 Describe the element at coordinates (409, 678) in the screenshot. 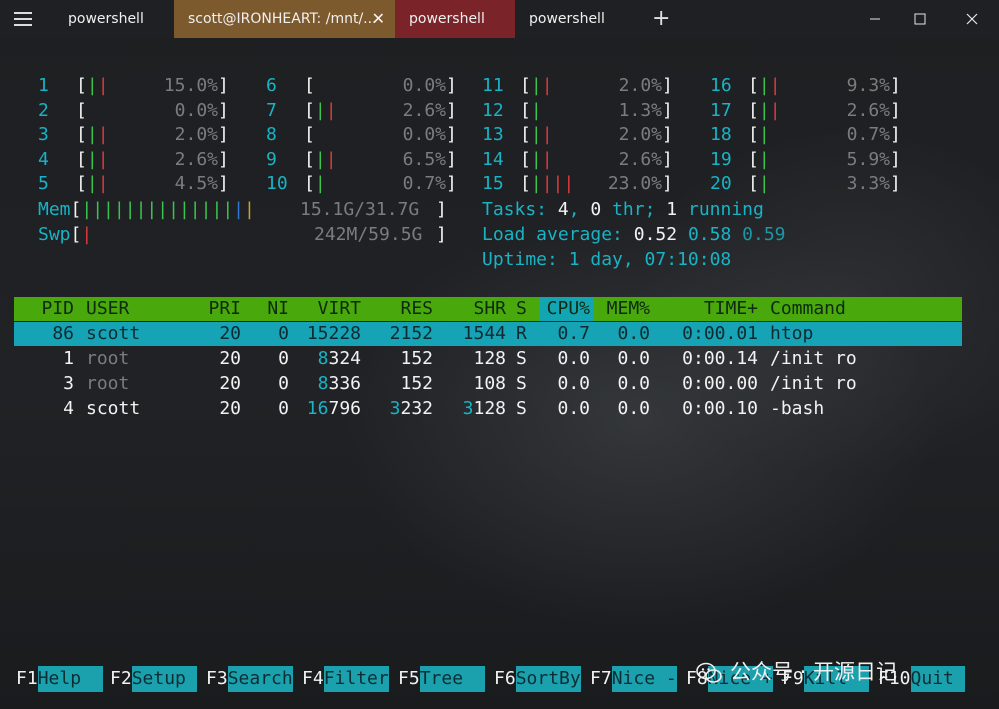

I see `fkey-number: F5` at that location.